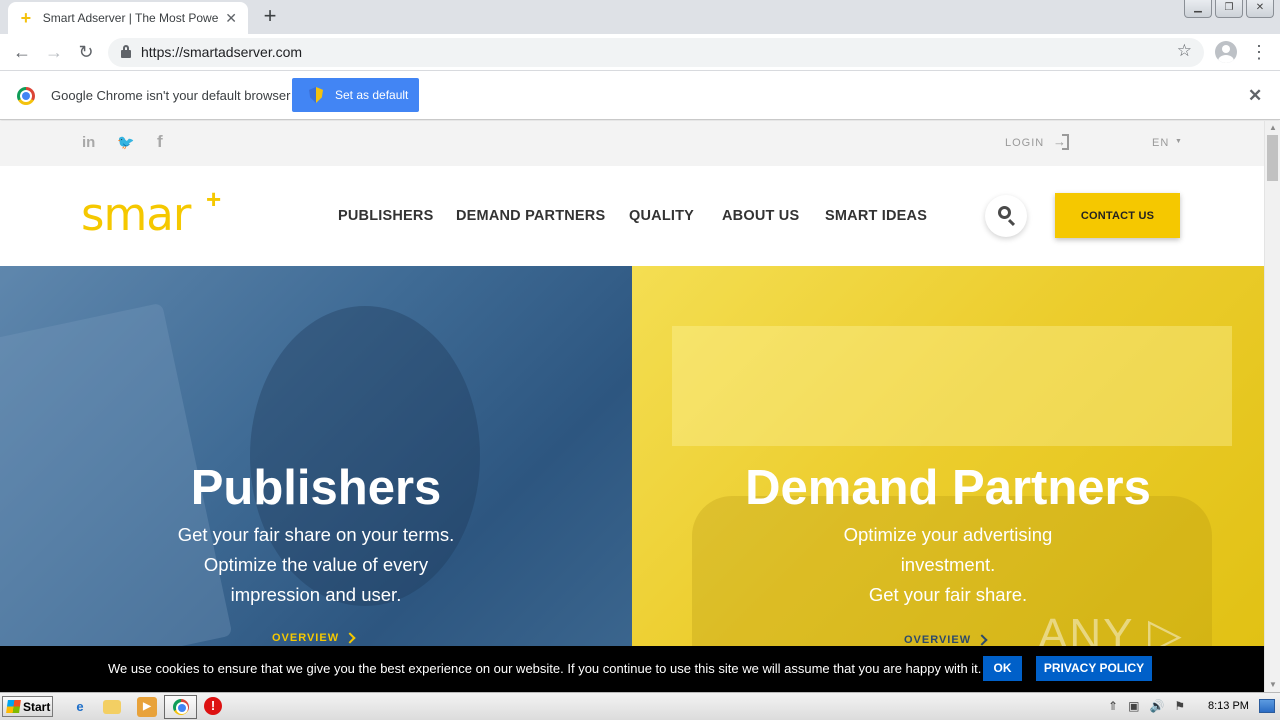 The height and width of the screenshot is (720, 1280). I want to click on uac-shield-icon, so click(316, 95).